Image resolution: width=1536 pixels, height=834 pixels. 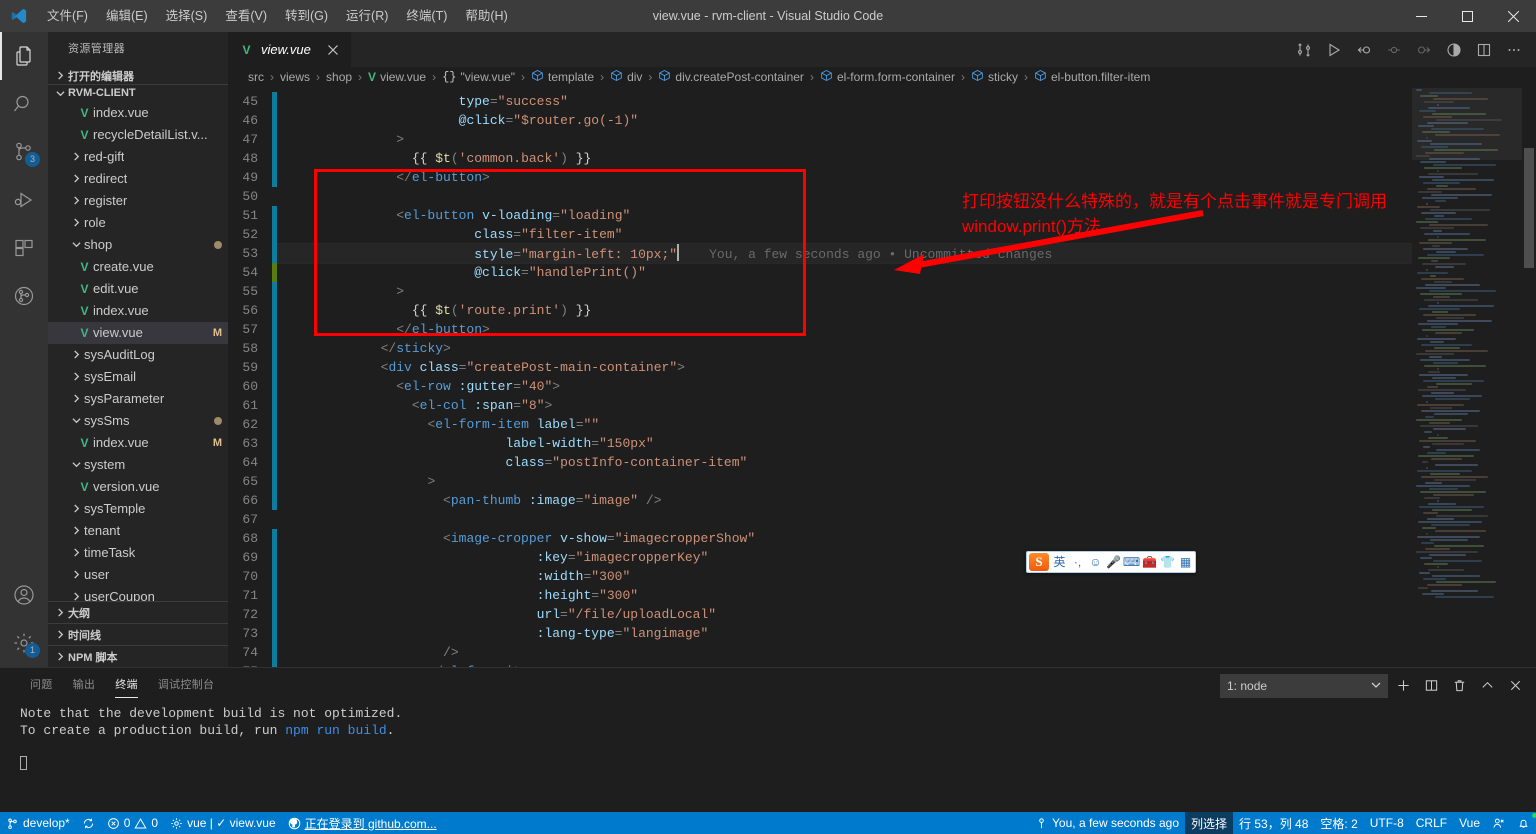 I want to click on close-button, so click(x=1513, y=16).